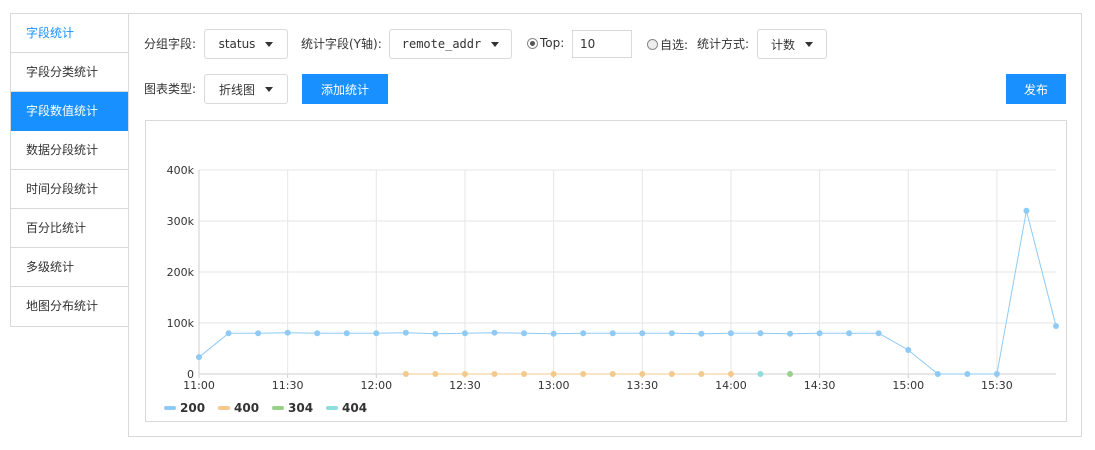 The image size is (1095, 450). Describe the element at coordinates (69, 150) in the screenshot. I see `sidebar-item-data-segment-stats: 数据分段统计` at that location.